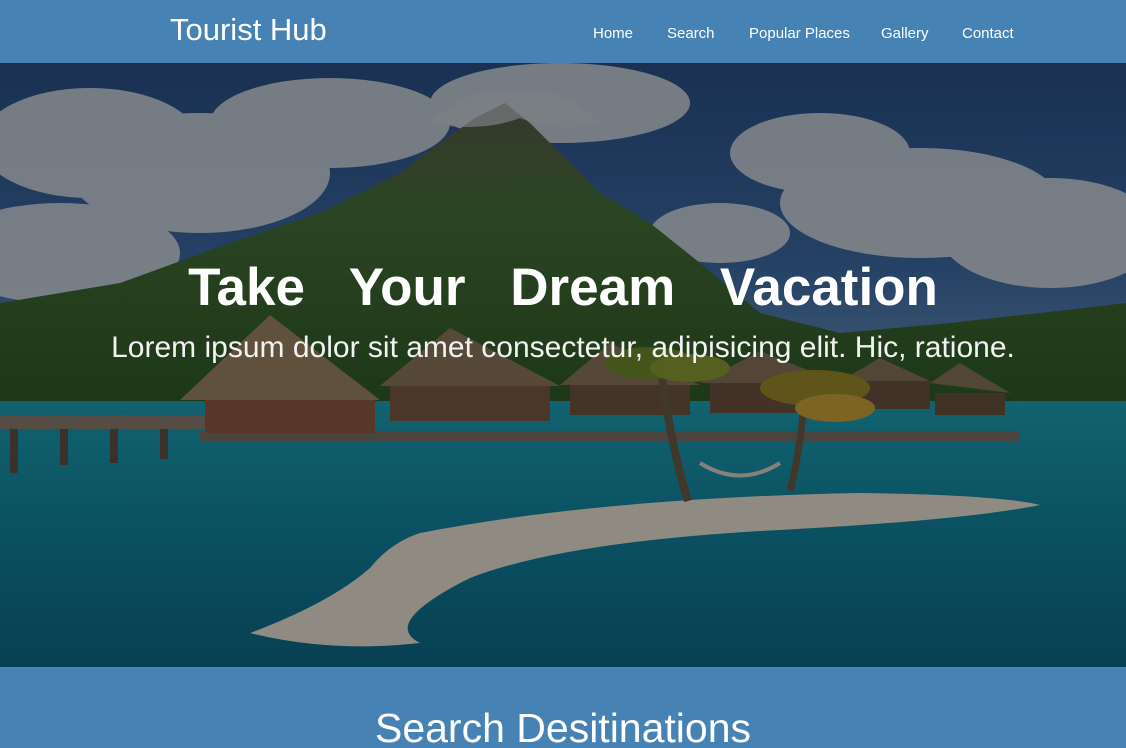 The image size is (1126, 748). I want to click on hero-title: Take Your Dream Vacation, so click(563, 287).